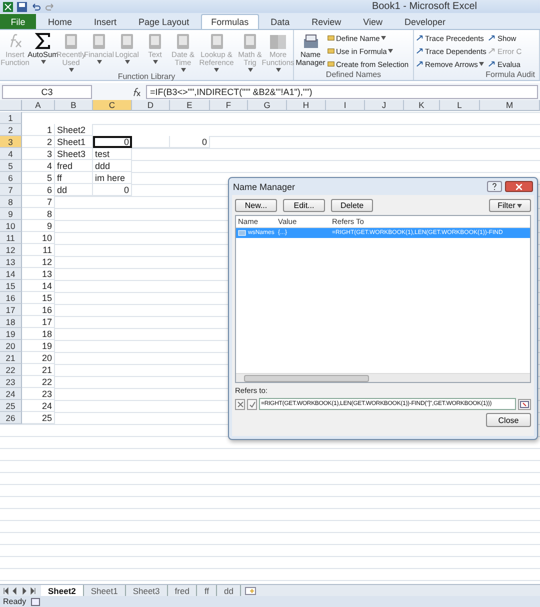  Describe the element at coordinates (11, 394) in the screenshot. I see `row-header: 24` at that location.